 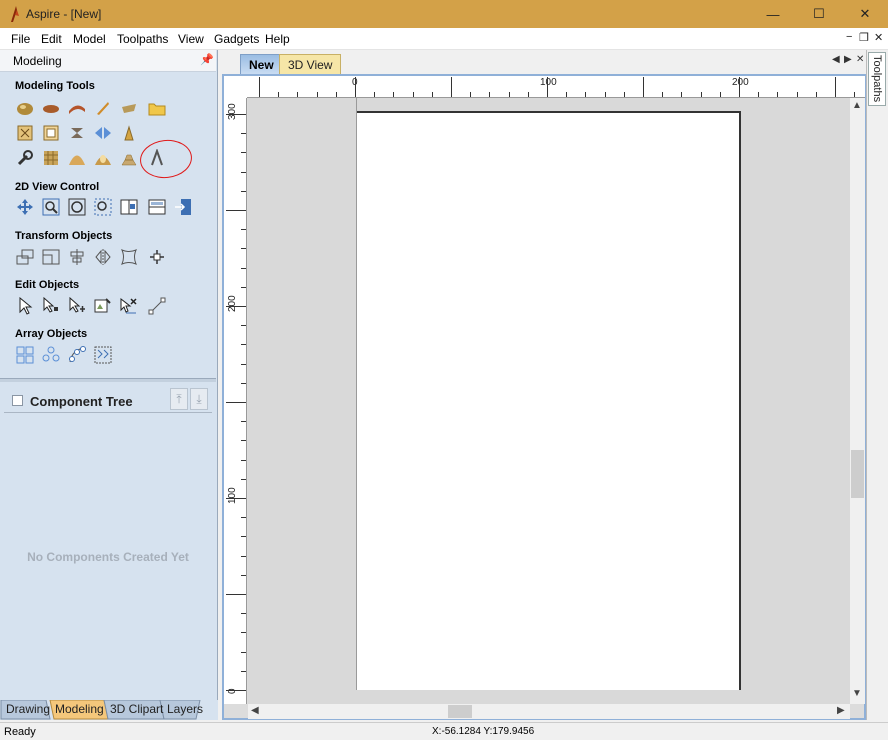 What do you see at coordinates (860, 59) in the screenshot?
I see `tab-close-icon: ✕` at bounding box center [860, 59].